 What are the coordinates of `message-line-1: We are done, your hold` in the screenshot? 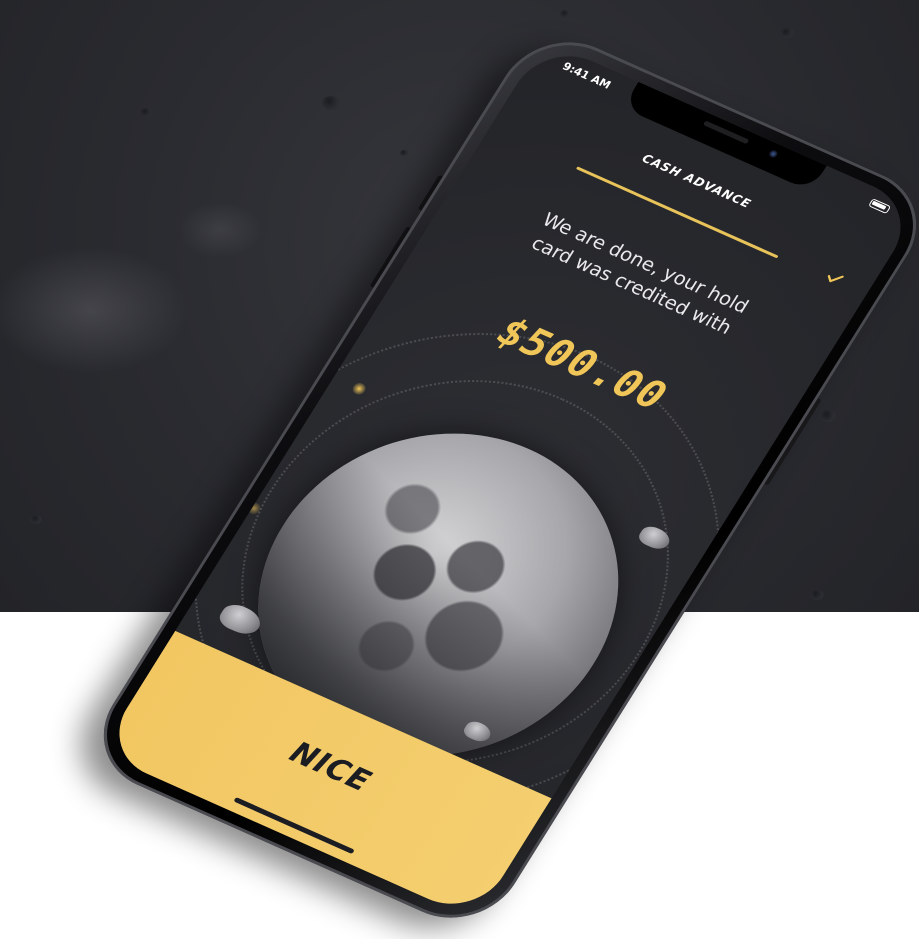 It's located at (645, 263).